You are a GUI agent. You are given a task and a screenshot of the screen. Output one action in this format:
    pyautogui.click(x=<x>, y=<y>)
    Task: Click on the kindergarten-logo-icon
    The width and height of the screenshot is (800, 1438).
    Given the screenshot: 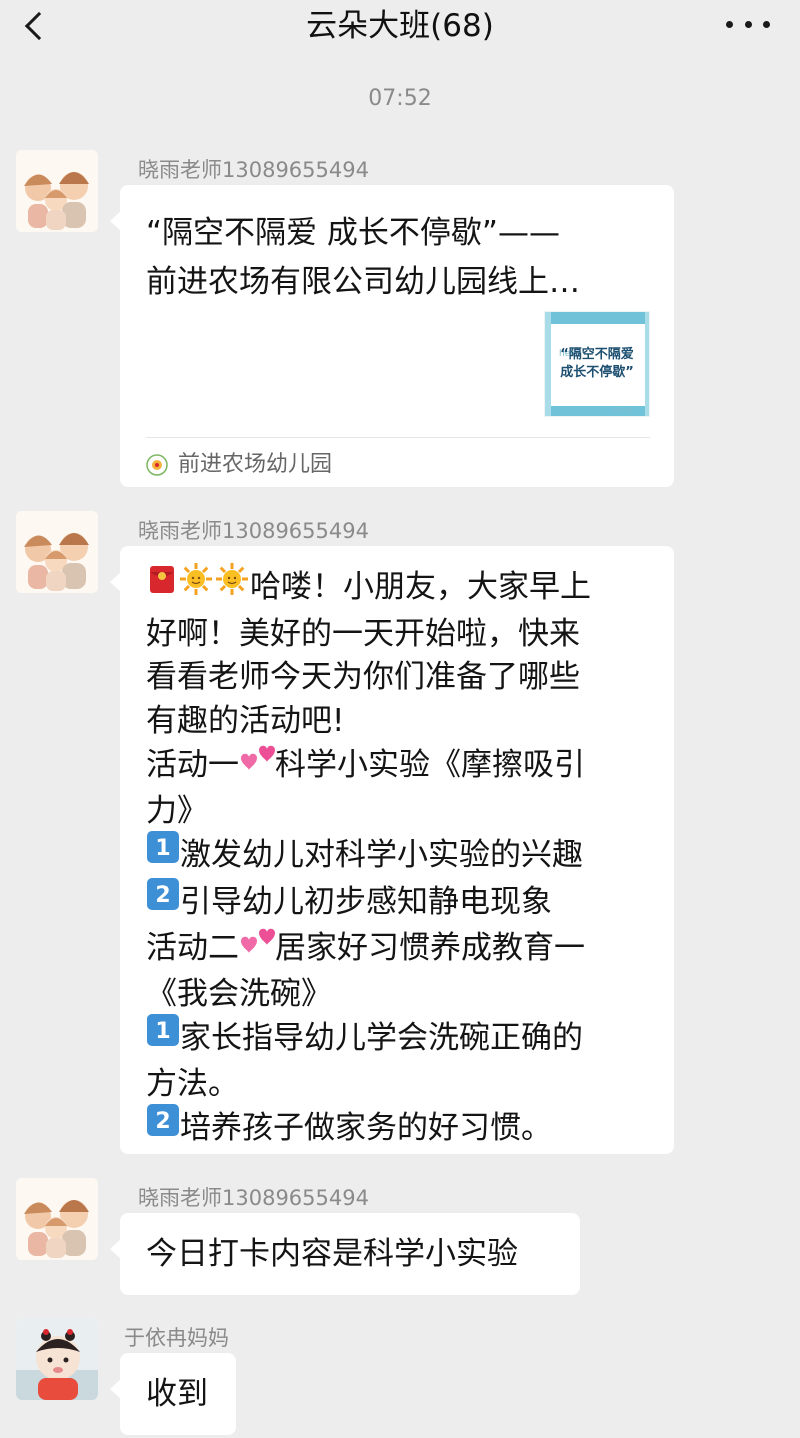 What is the action you would take?
    pyautogui.click(x=157, y=465)
    